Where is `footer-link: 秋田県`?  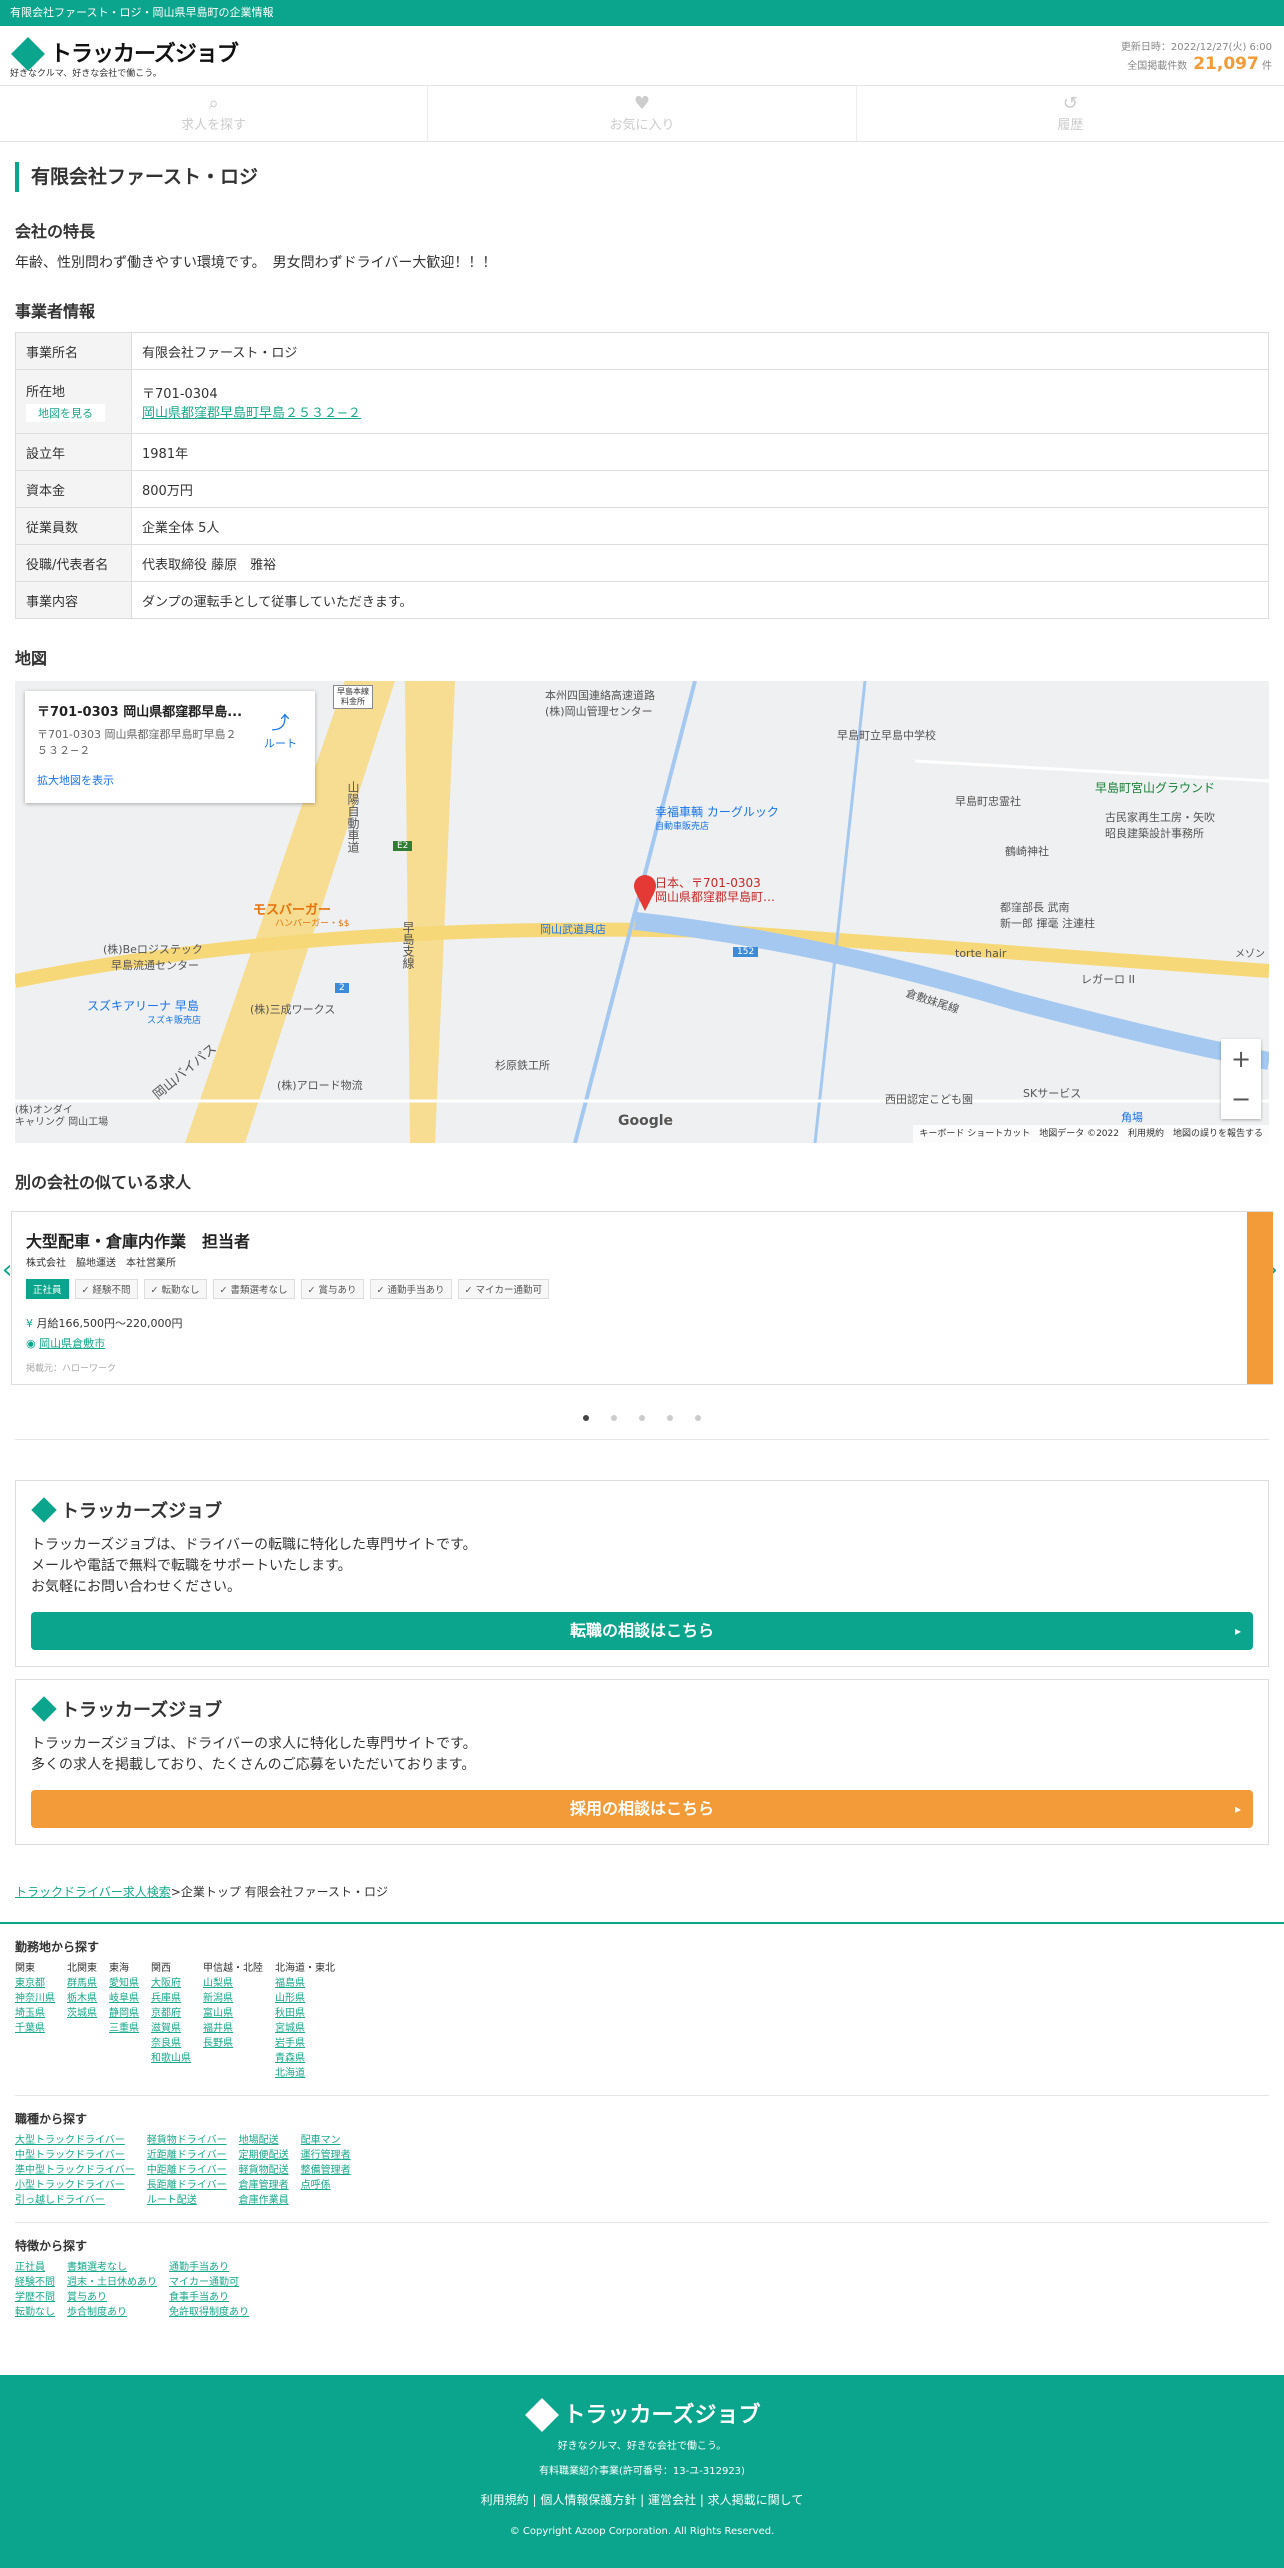 footer-link: 秋田県 is located at coordinates (305, 2013).